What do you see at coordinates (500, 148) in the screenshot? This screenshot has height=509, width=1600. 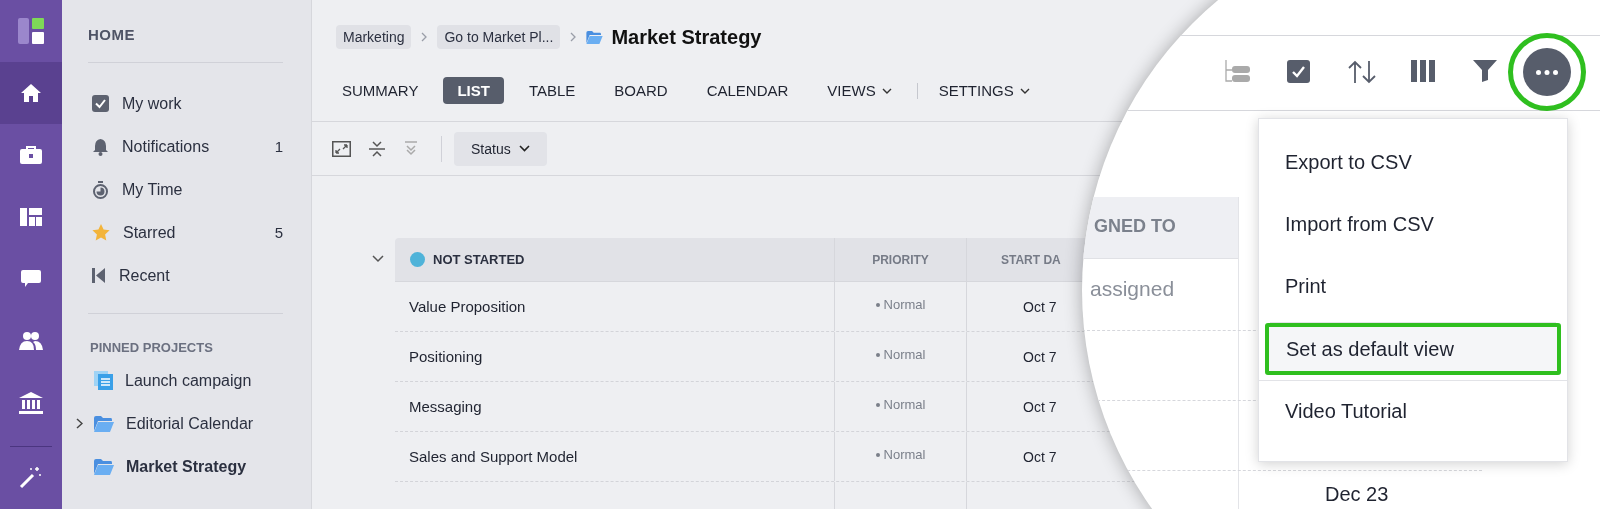 I see `group-by-dropdown: Status` at bounding box center [500, 148].